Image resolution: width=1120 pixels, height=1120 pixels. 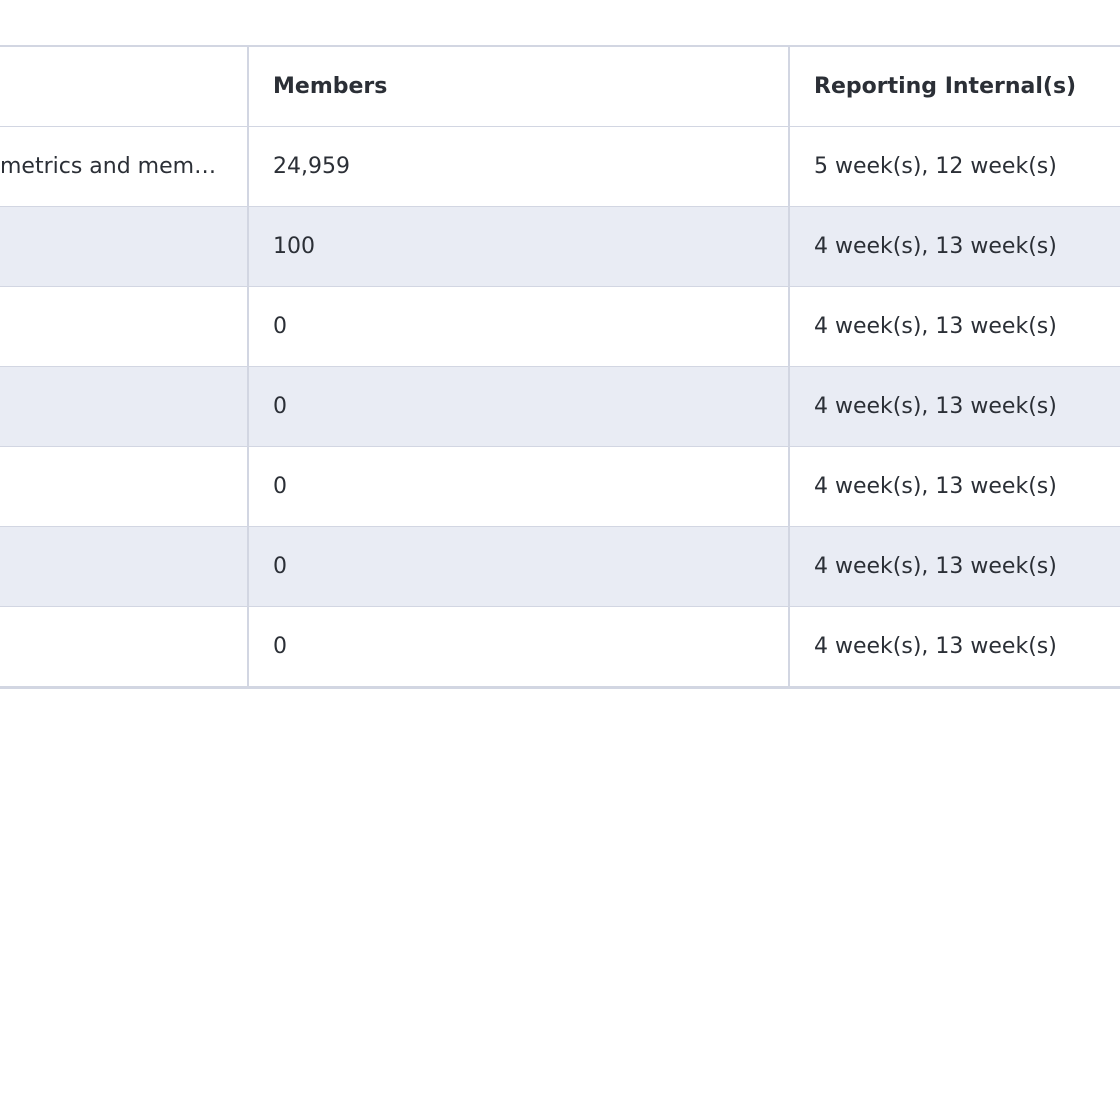 What do you see at coordinates (519, 166) in the screenshot?
I see `cell-members: 24,959` at bounding box center [519, 166].